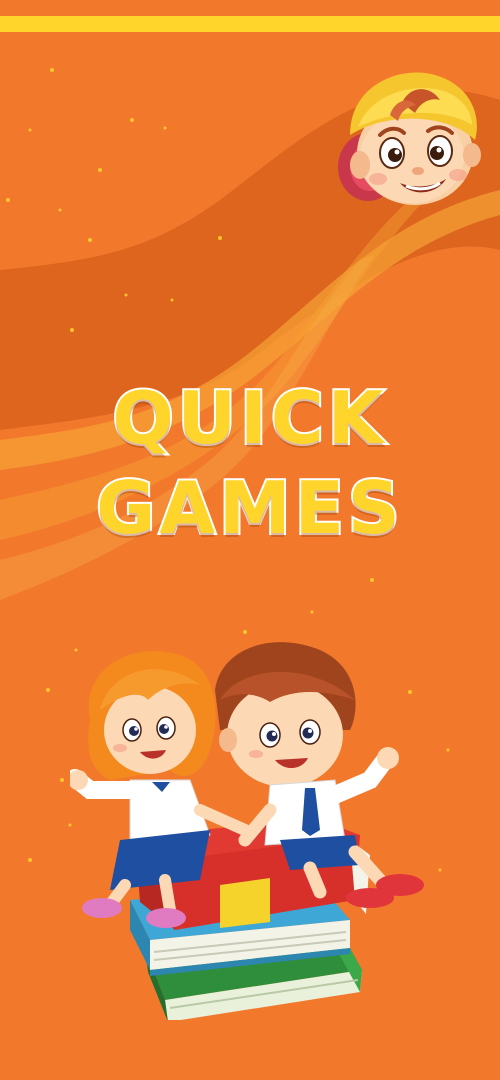  I want to click on title-line-1: QUICK, so click(249, 418).